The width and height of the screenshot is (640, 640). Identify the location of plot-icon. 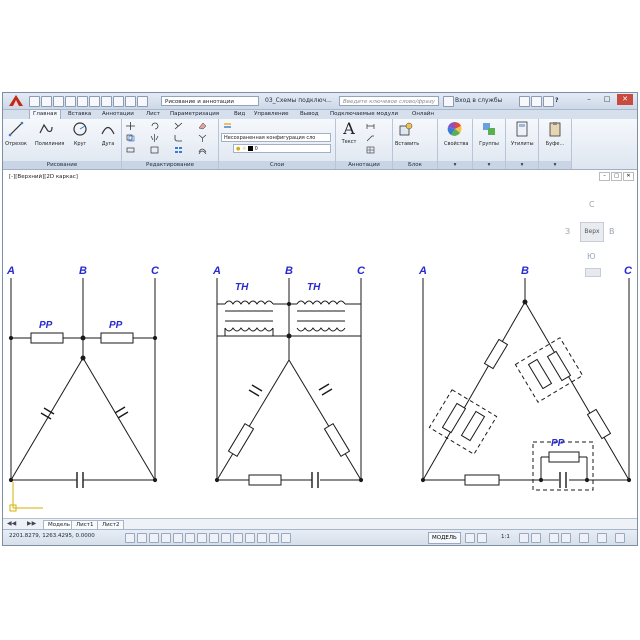
(130, 101).